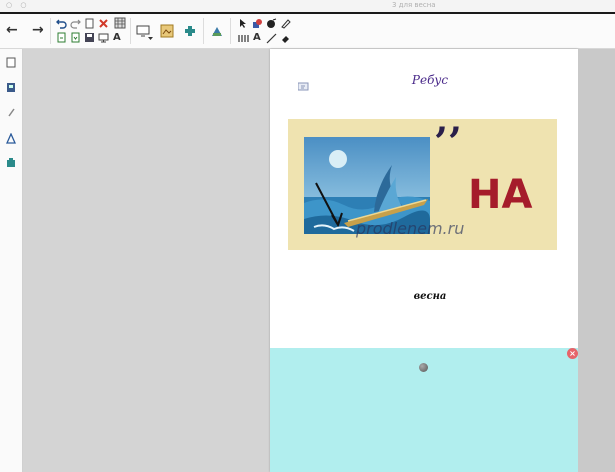  What do you see at coordinates (430, 80) in the screenshot?
I see `slide-title: Ребус` at bounding box center [430, 80].